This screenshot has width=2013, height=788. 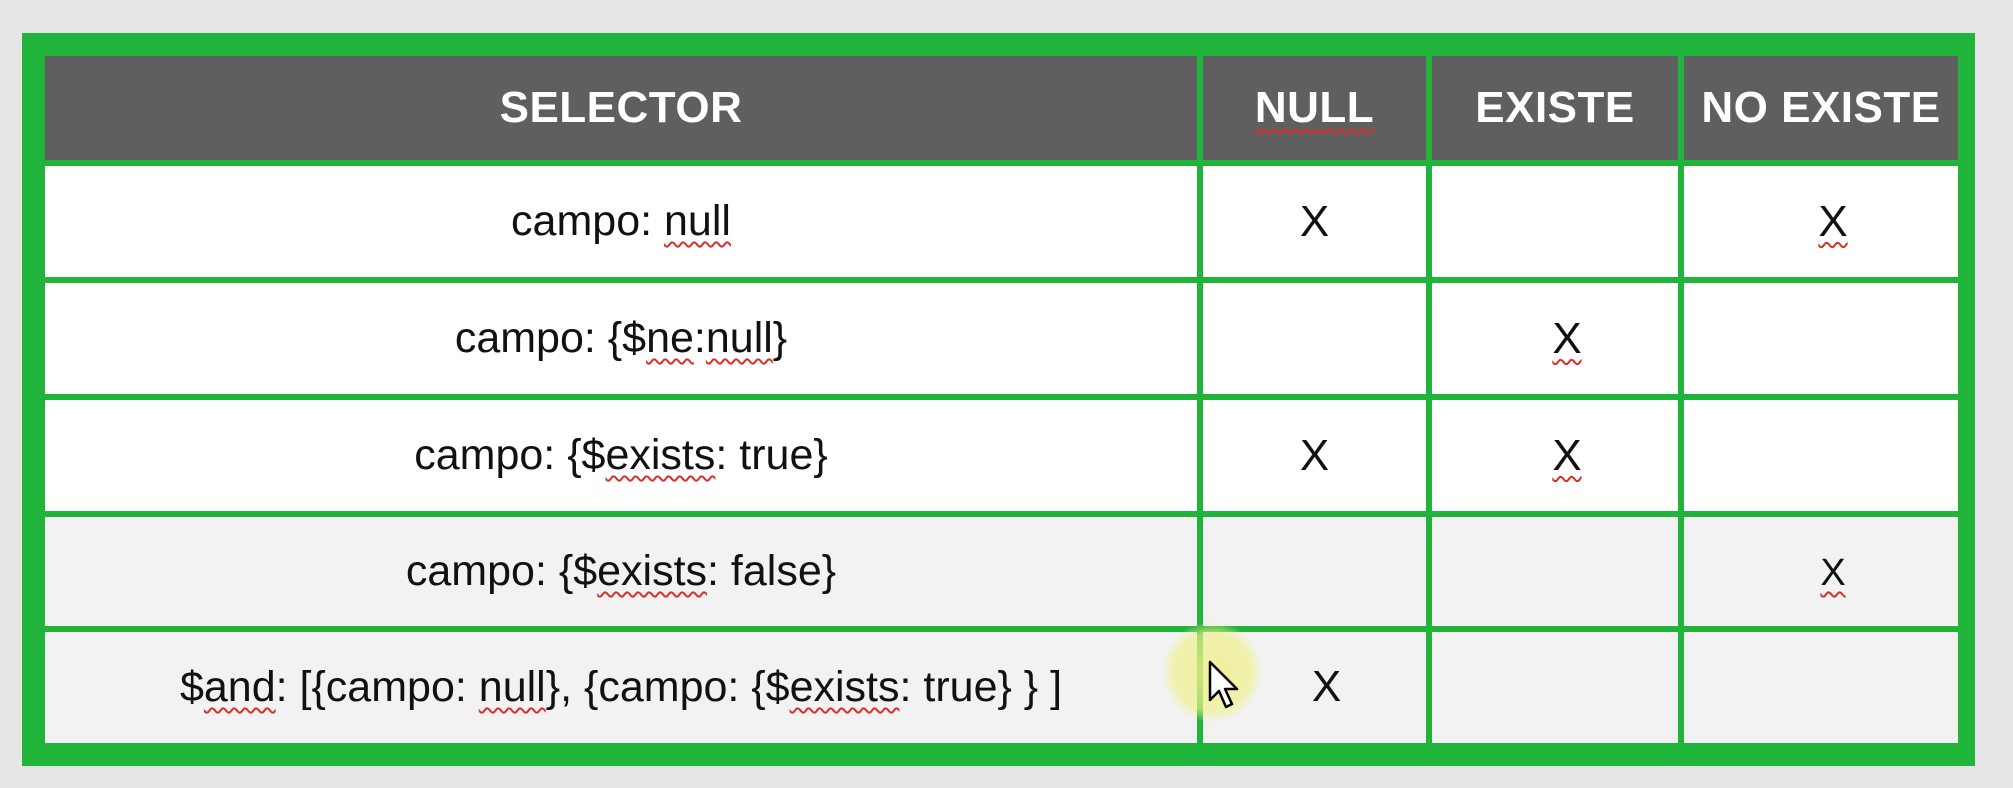 I want to click on selector-text: : [{campo:, so click(x=377, y=686).